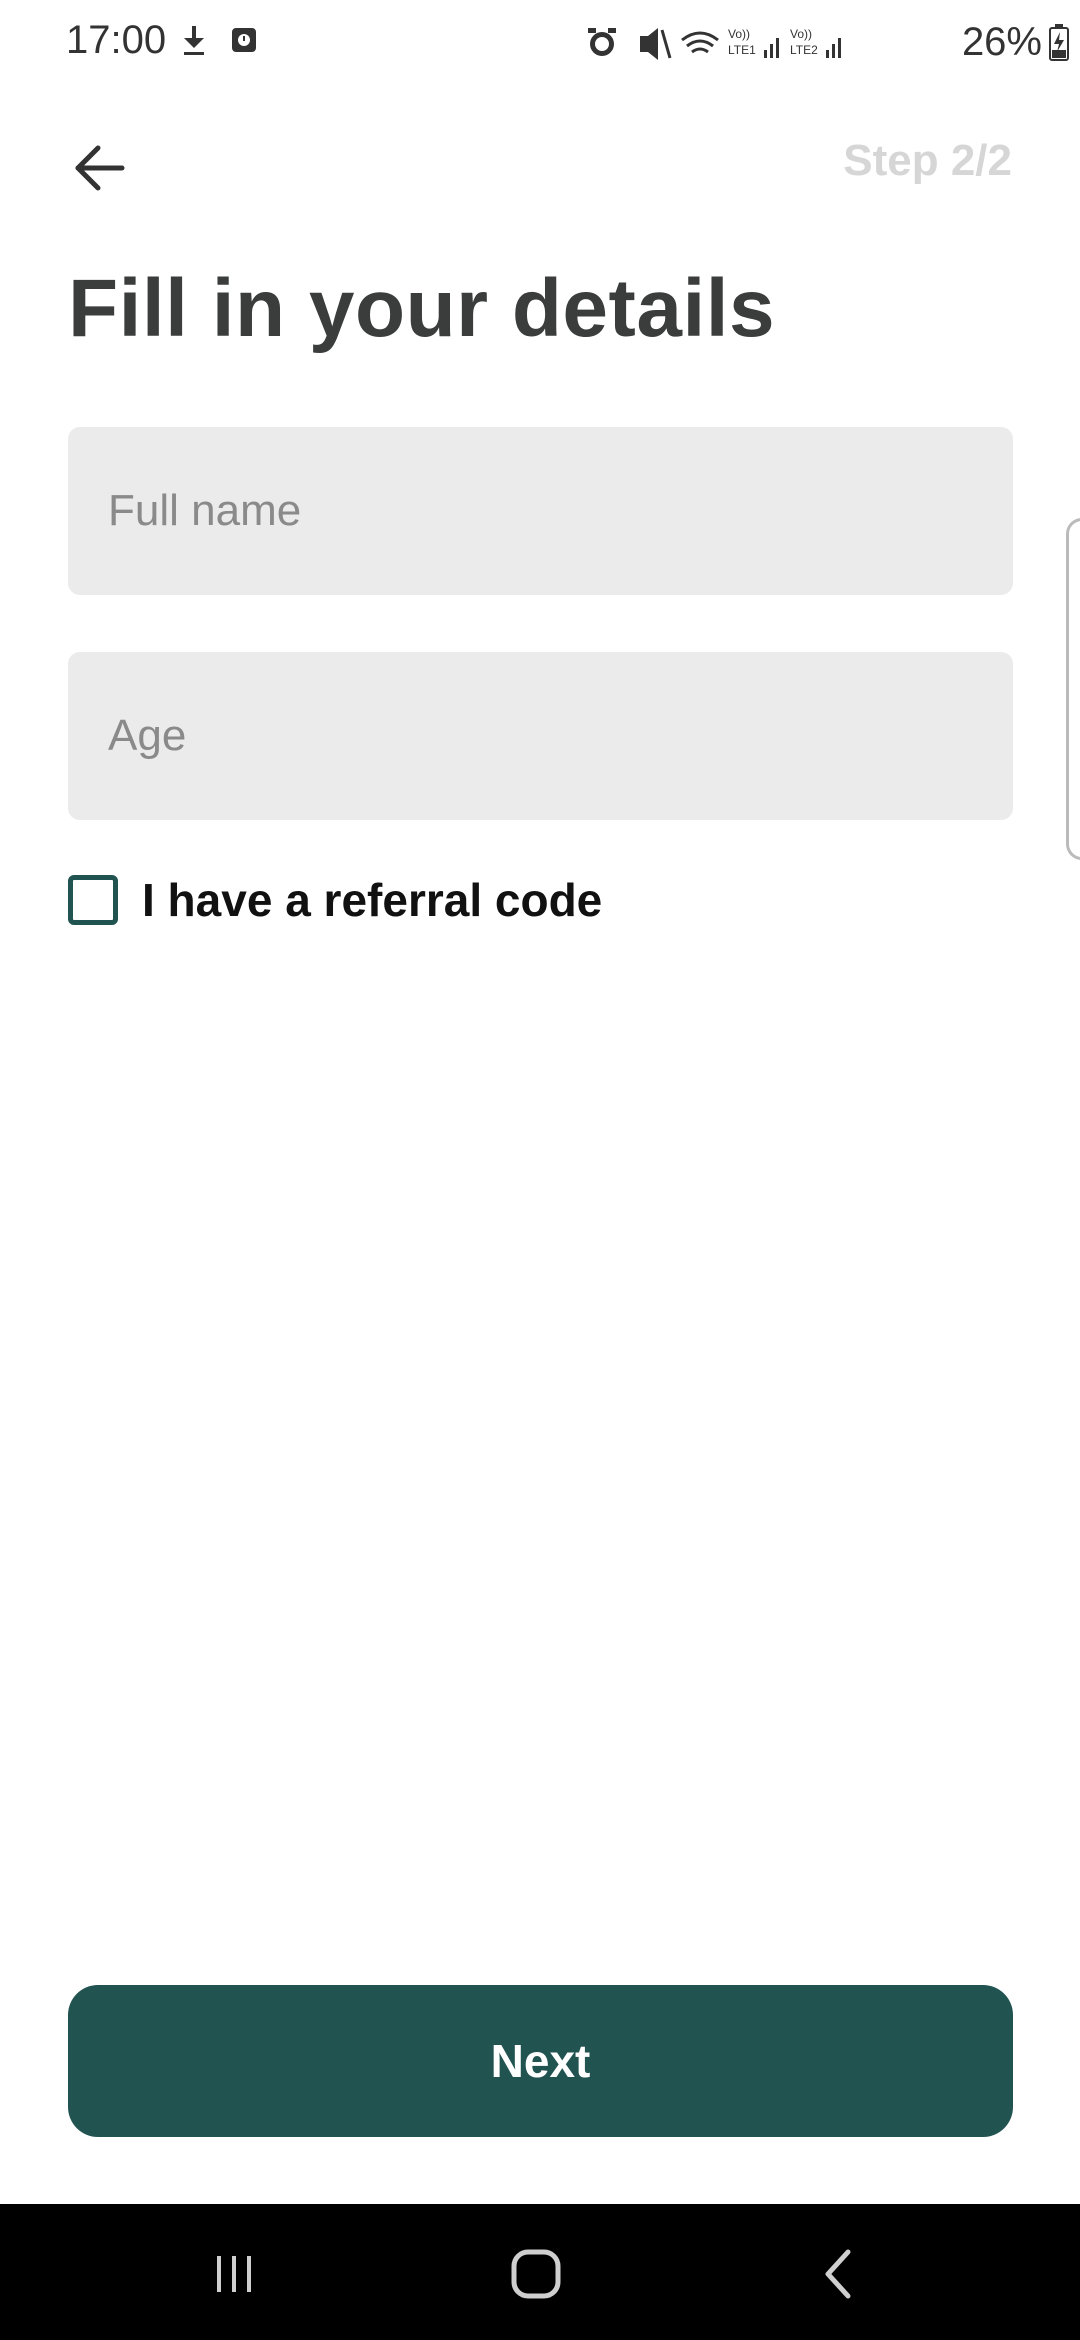 This screenshot has height=2340, width=1080. I want to click on referral-code-checkbox-row: I have a referral code, so click(335, 900).